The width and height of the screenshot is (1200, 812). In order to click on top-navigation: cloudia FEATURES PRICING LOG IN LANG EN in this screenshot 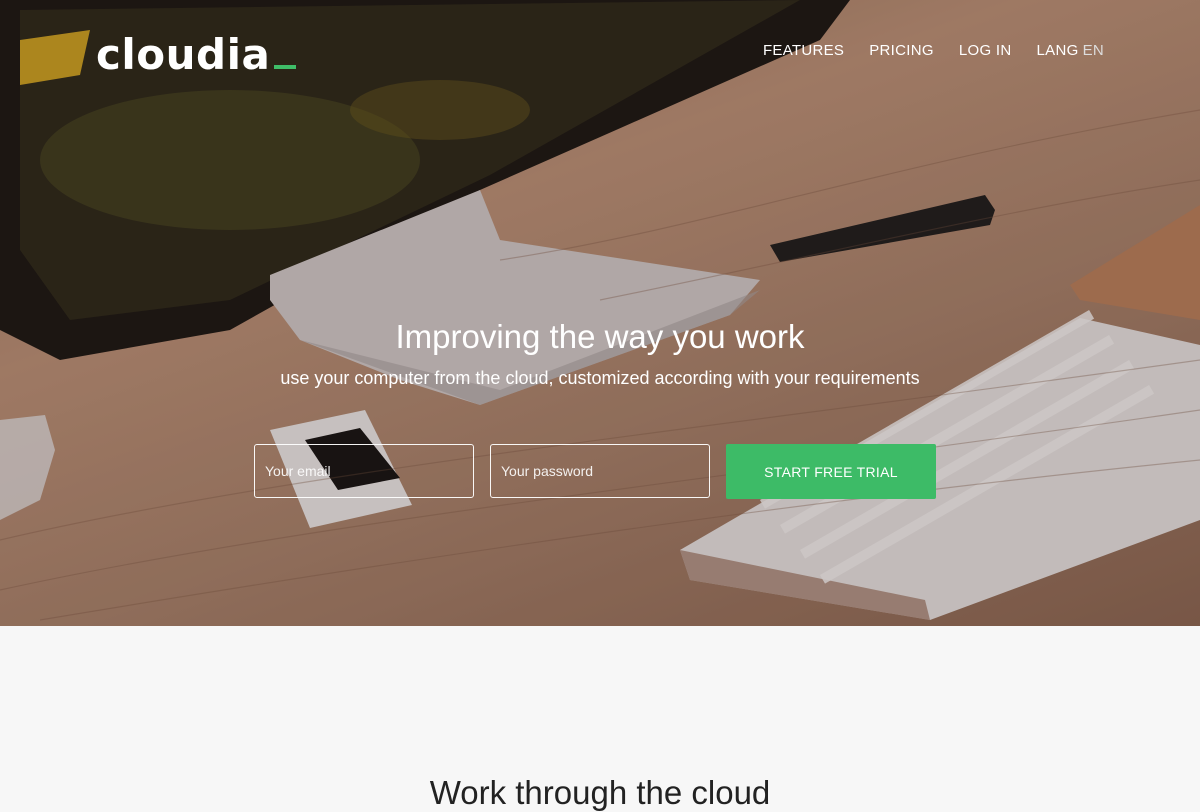, I will do `click(600, 50)`.